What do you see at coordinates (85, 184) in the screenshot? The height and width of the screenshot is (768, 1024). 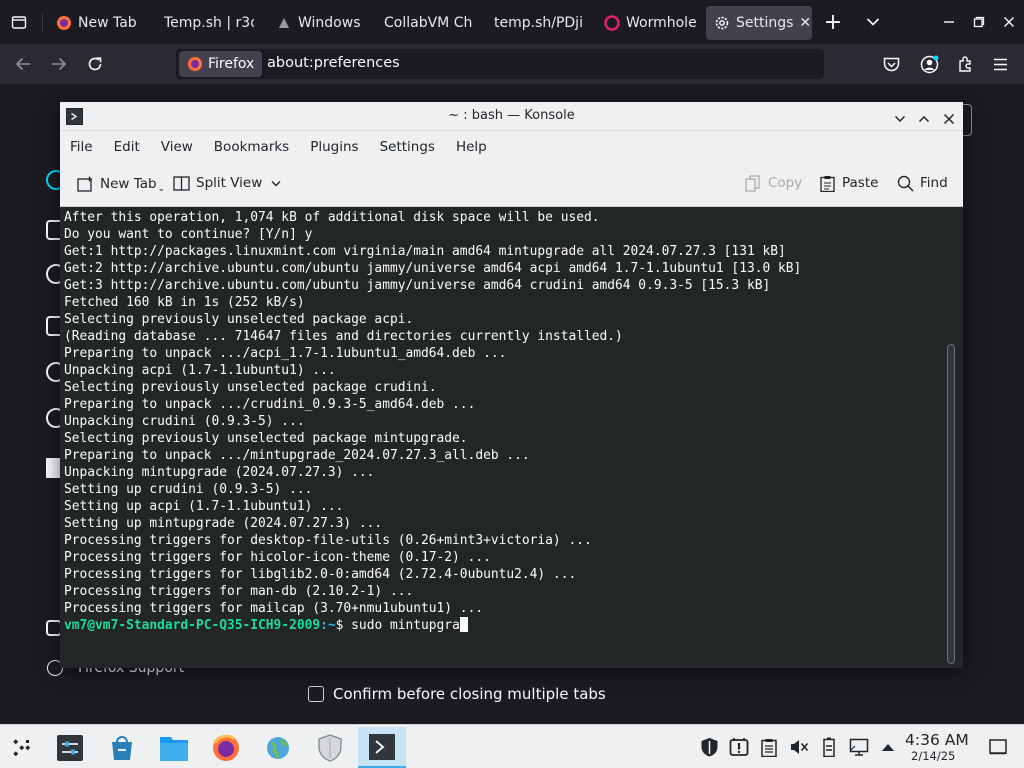 I see `new-tab-icon` at bounding box center [85, 184].